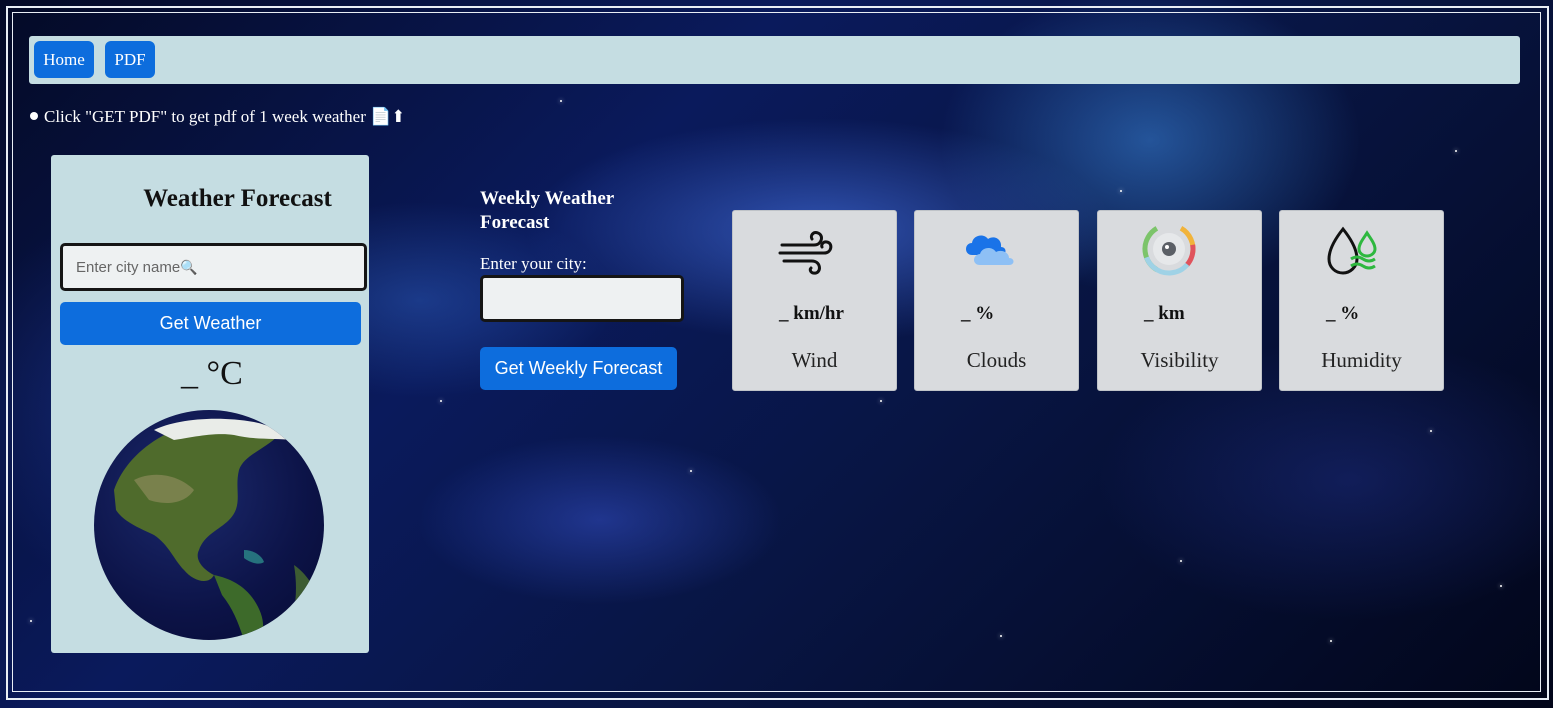 This screenshot has height=708, width=1553. I want to click on temperature-value: _, so click(189, 373).